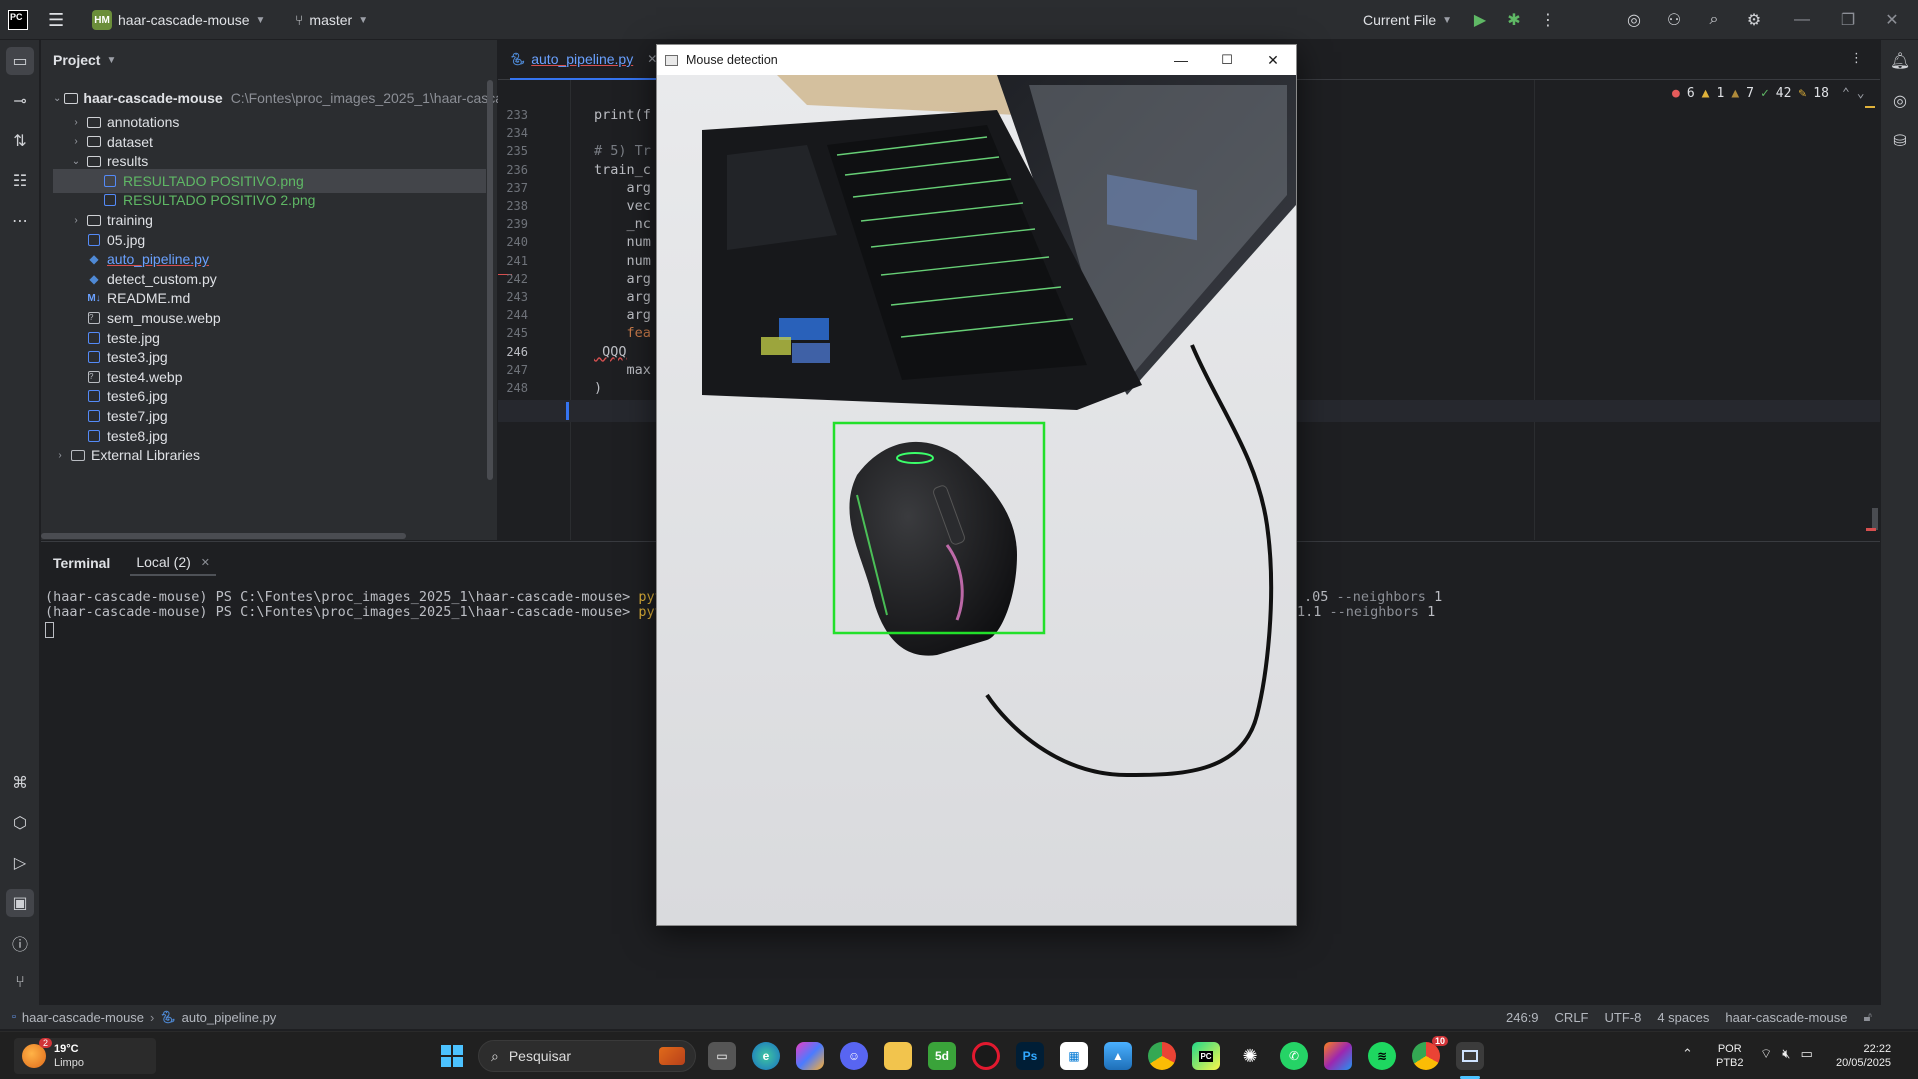 The height and width of the screenshot is (1079, 1918). What do you see at coordinates (1674, 20) in the screenshot?
I see `code-with-me-icon: ⚇` at bounding box center [1674, 20].